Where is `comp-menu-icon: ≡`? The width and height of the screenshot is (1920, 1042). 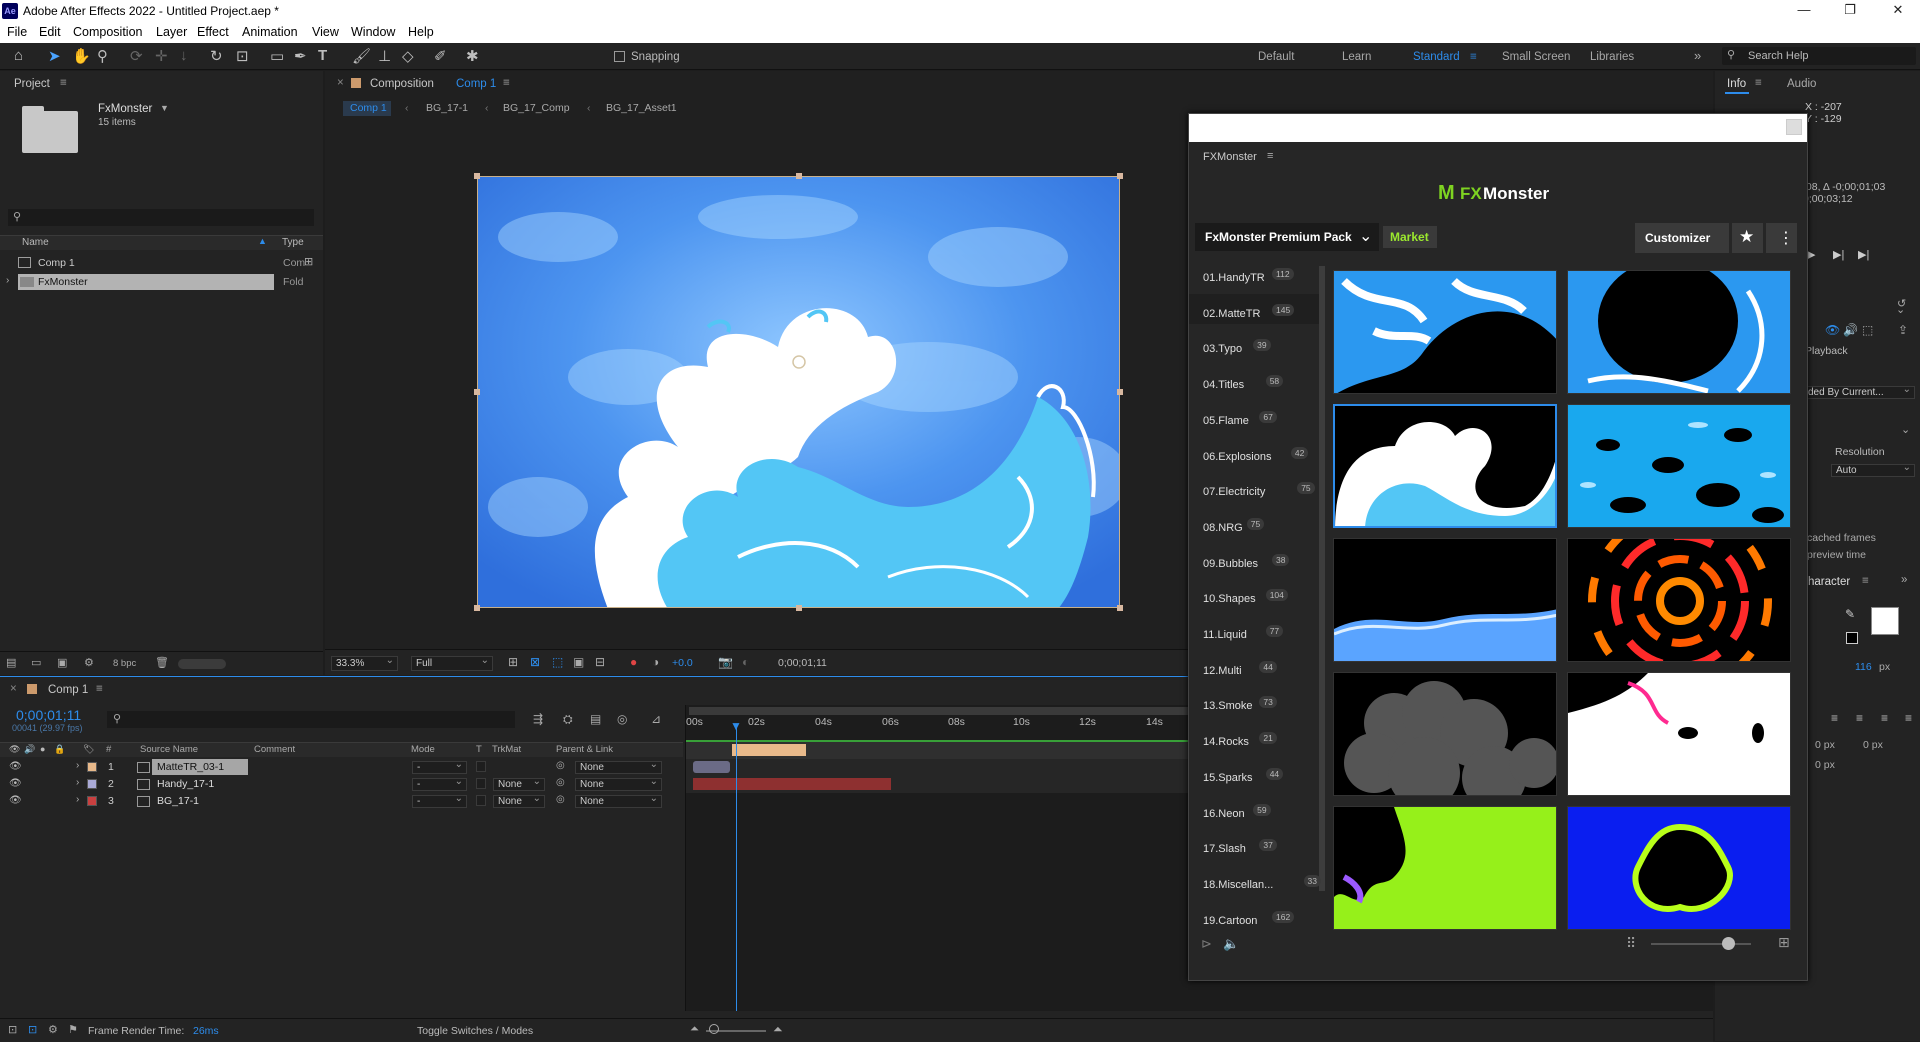
comp-menu-icon: ≡ is located at coordinates (506, 83).